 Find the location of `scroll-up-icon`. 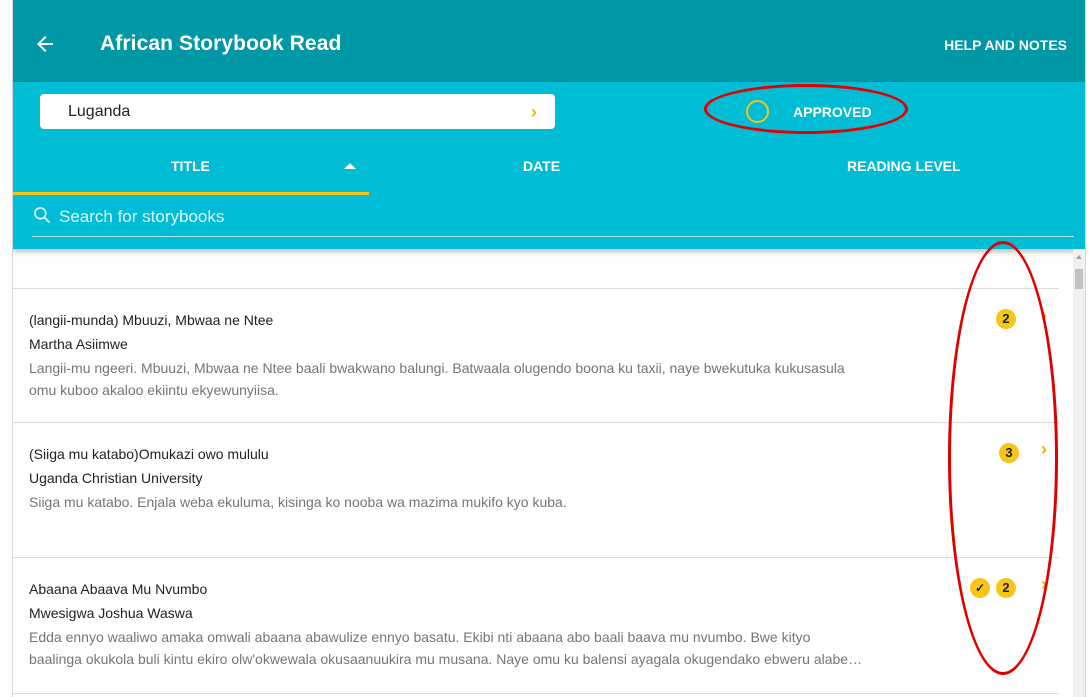

scroll-up-icon is located at coordinates (1079, 257).